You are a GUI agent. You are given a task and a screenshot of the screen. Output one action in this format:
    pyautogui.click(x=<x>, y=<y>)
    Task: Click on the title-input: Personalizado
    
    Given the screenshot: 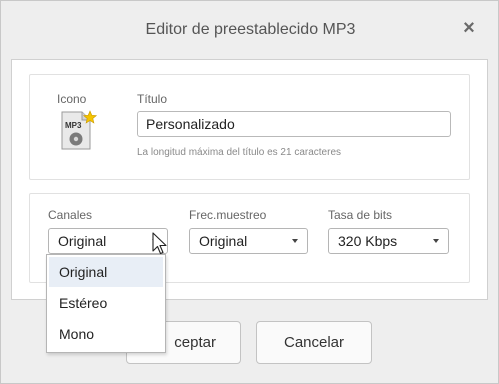 What is the action you would take?
    pyautogui.click(x=294, y=124)
    